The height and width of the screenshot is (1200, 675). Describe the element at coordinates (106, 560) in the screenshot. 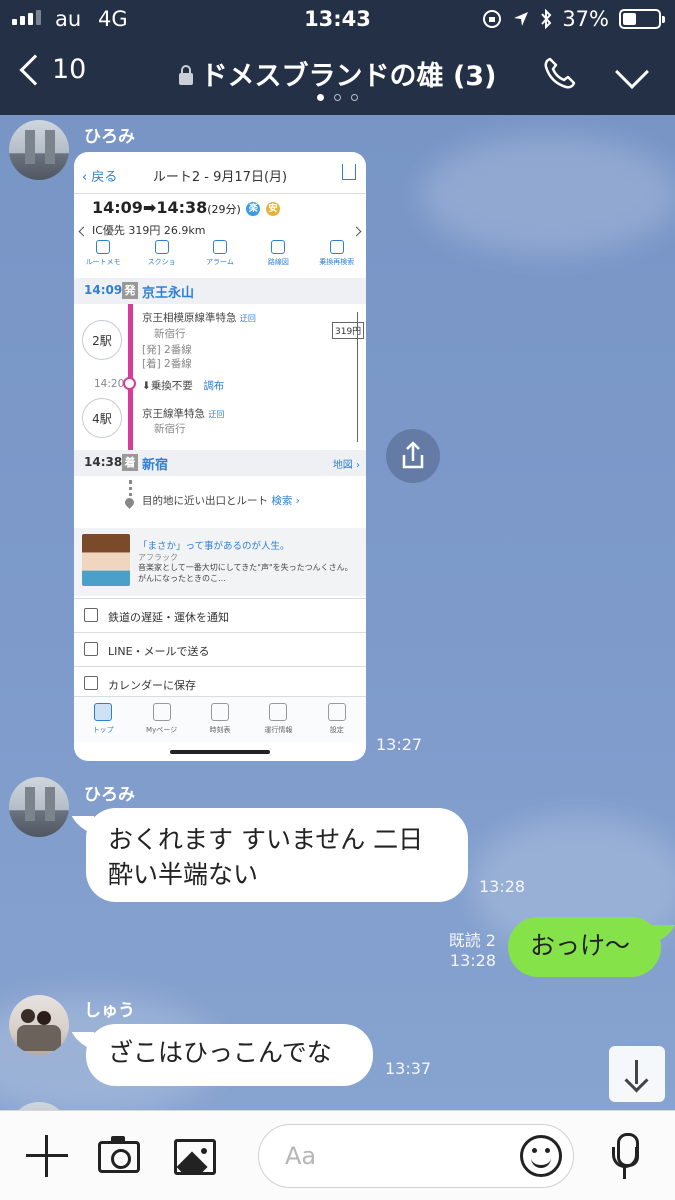

I see `ad-image` at that location.